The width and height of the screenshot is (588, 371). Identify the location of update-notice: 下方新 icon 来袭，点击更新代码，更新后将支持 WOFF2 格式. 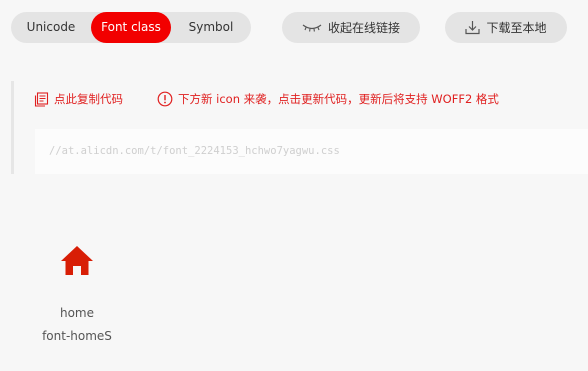
(328, 99).